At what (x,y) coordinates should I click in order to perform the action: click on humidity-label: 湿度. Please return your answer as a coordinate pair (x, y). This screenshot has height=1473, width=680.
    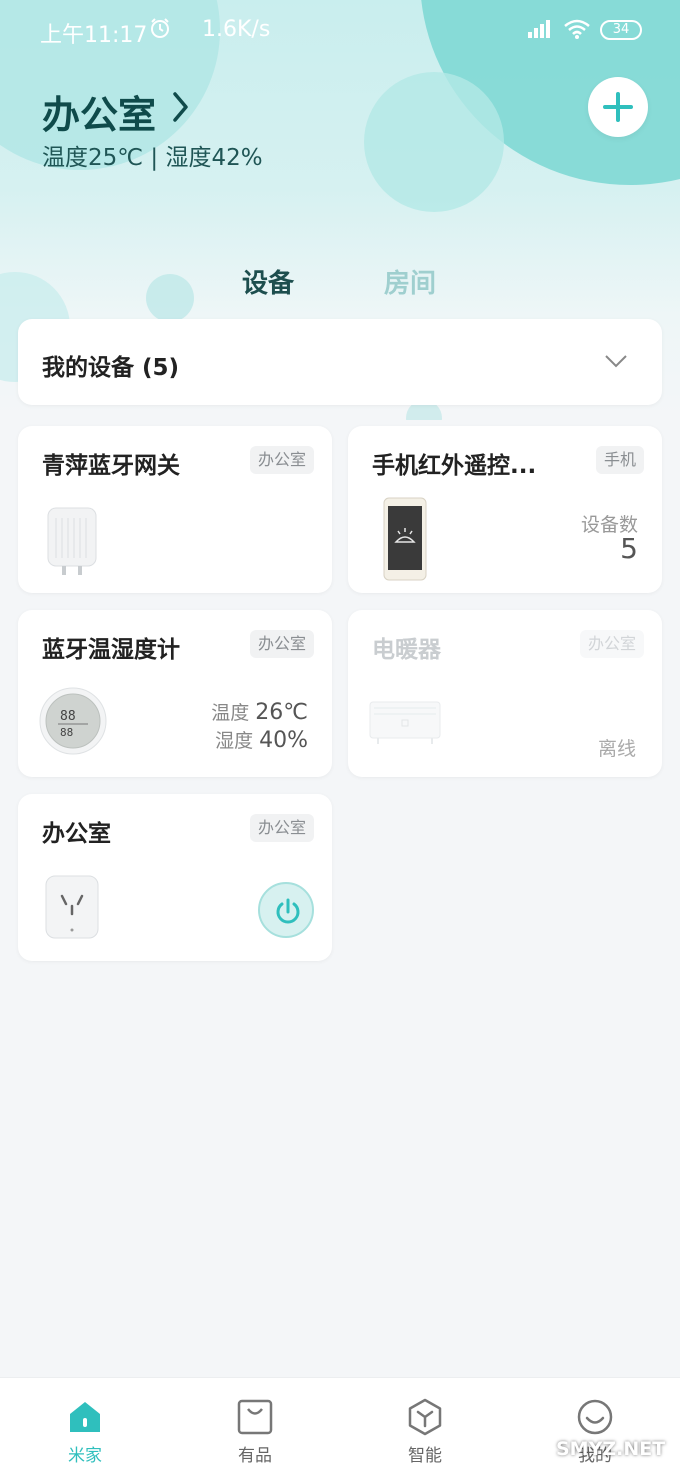
    Looking at the image, I should click on (234, 741).